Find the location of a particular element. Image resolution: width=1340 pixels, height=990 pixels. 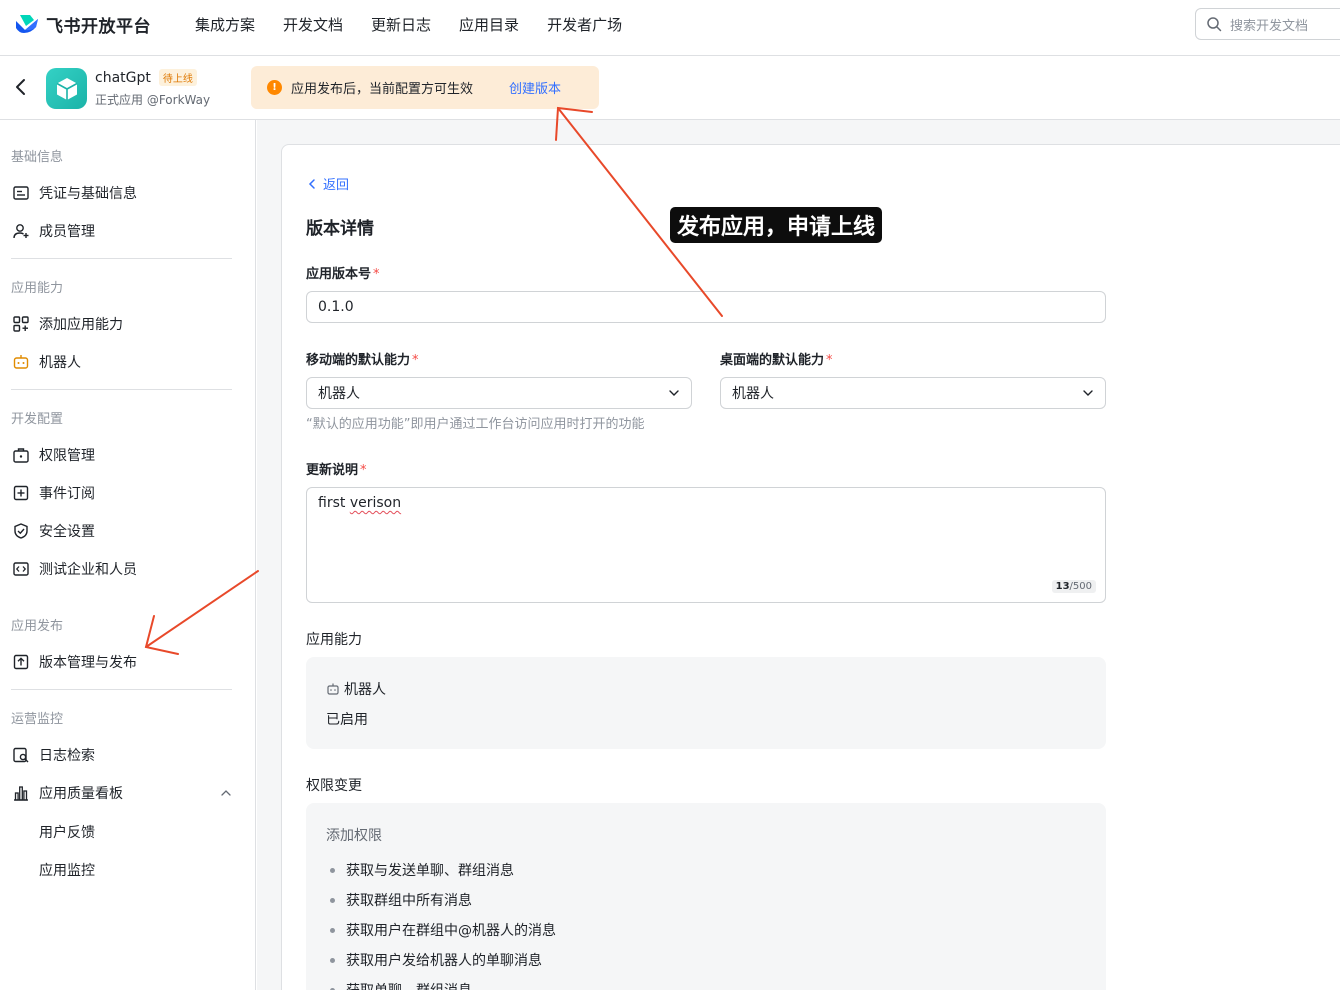

sidebar-item-log-search: 日志检索 is located at coordinates (53, 755).